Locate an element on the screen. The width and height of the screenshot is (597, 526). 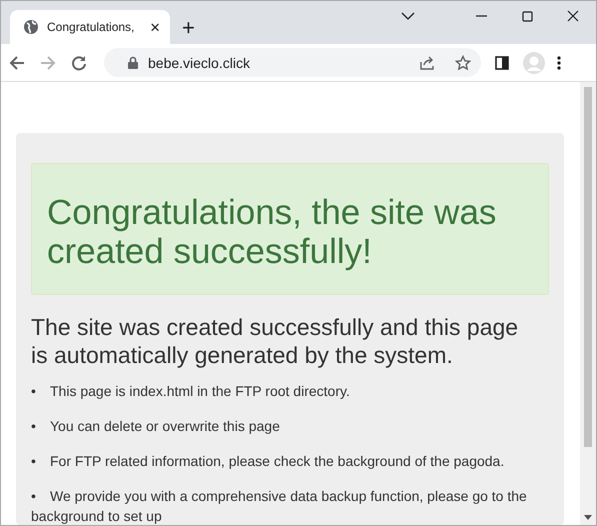
address-bar: bebe.vieclo.click is located at coordinates (292, 62).